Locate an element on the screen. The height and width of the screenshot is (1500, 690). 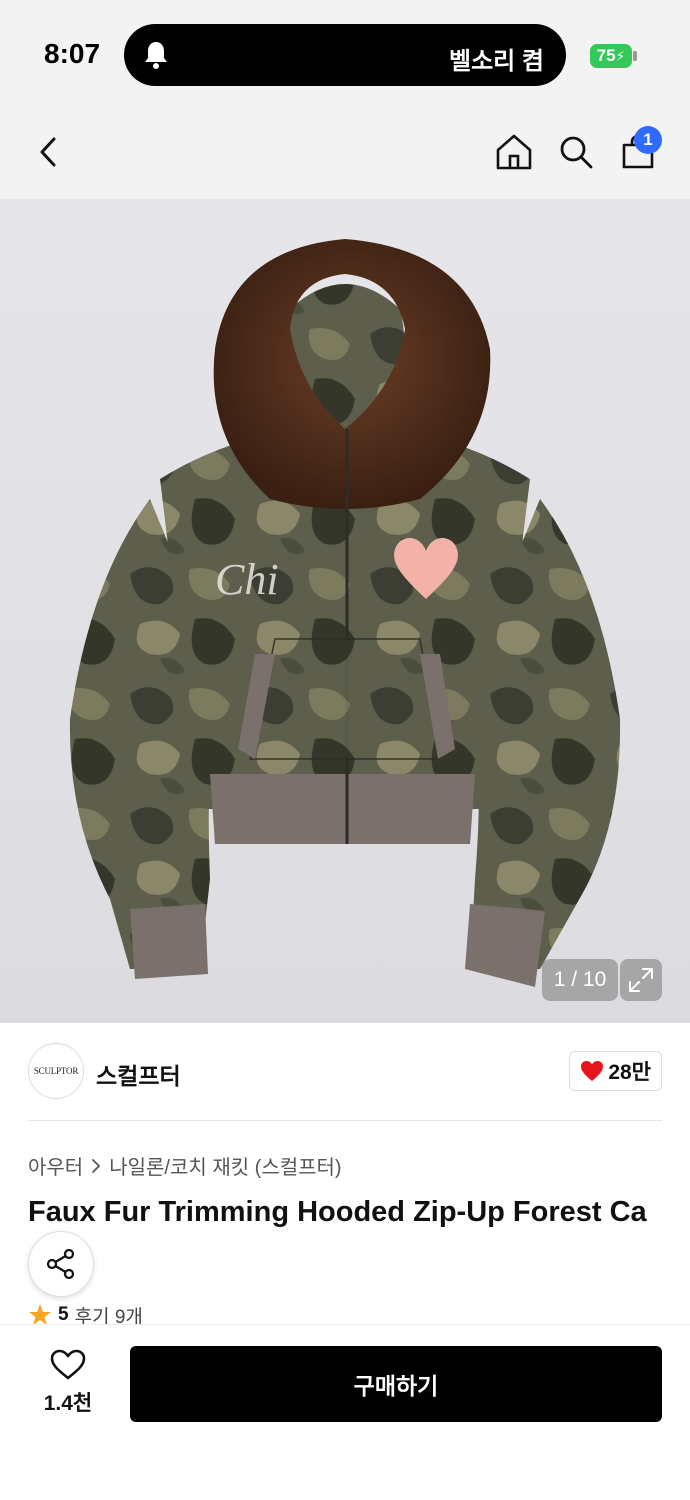
search-icon is located at coordinates (576, 152).